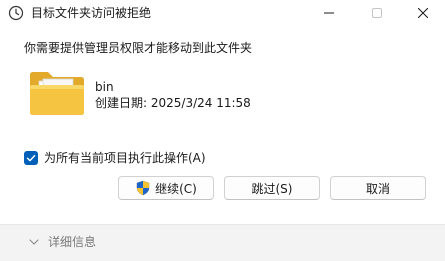  I want to click on details-footer: 详细信息, so click(222, 242).